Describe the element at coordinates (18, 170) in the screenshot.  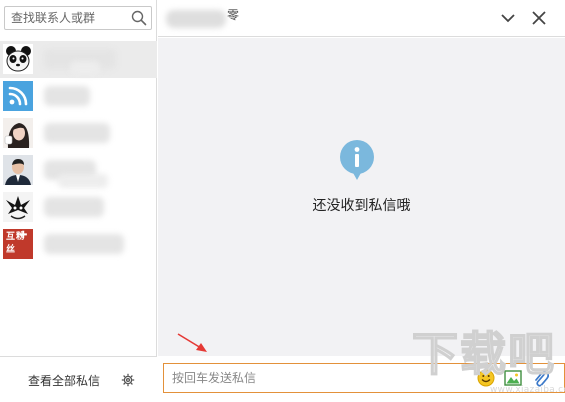
I see `man-photo-avatar` at that location.